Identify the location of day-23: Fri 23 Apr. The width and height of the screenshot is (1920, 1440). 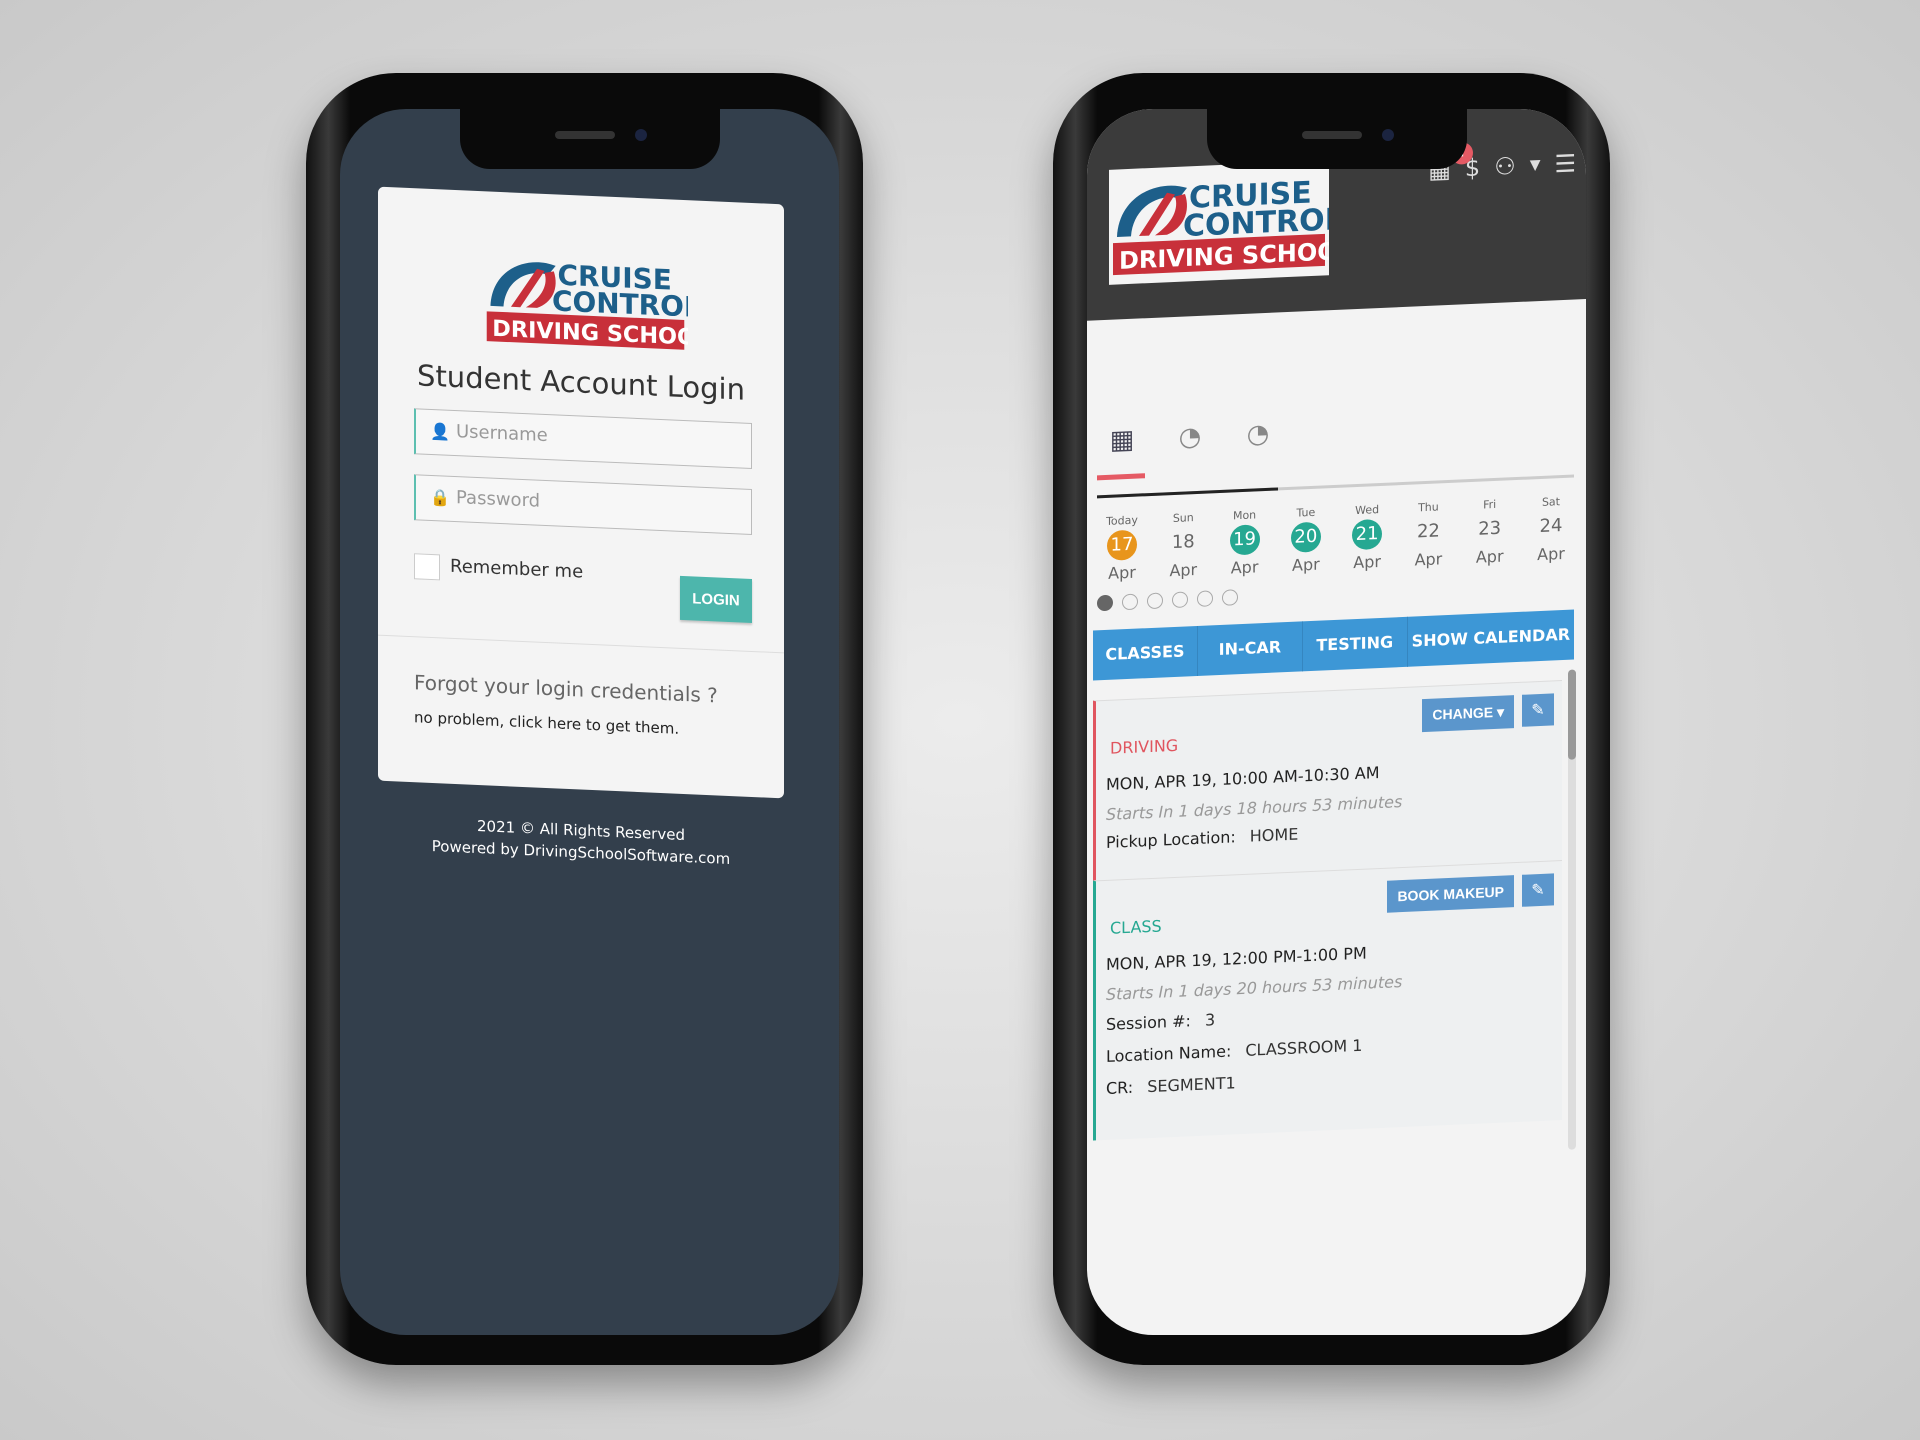
(1490, 532).